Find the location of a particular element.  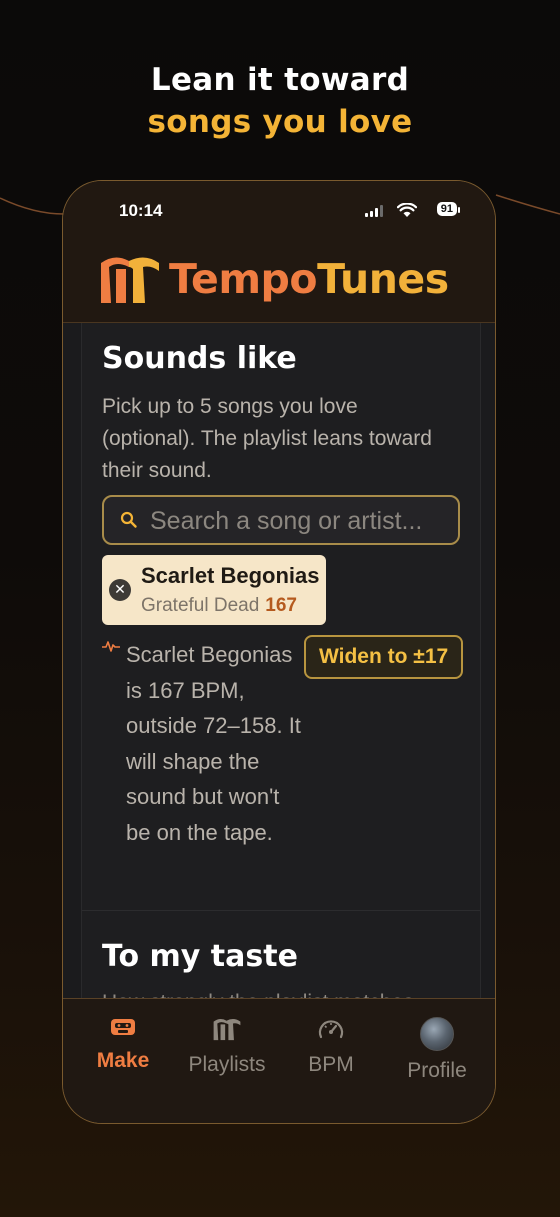

pulse-warning-icon is located at coordinates (111, 646).